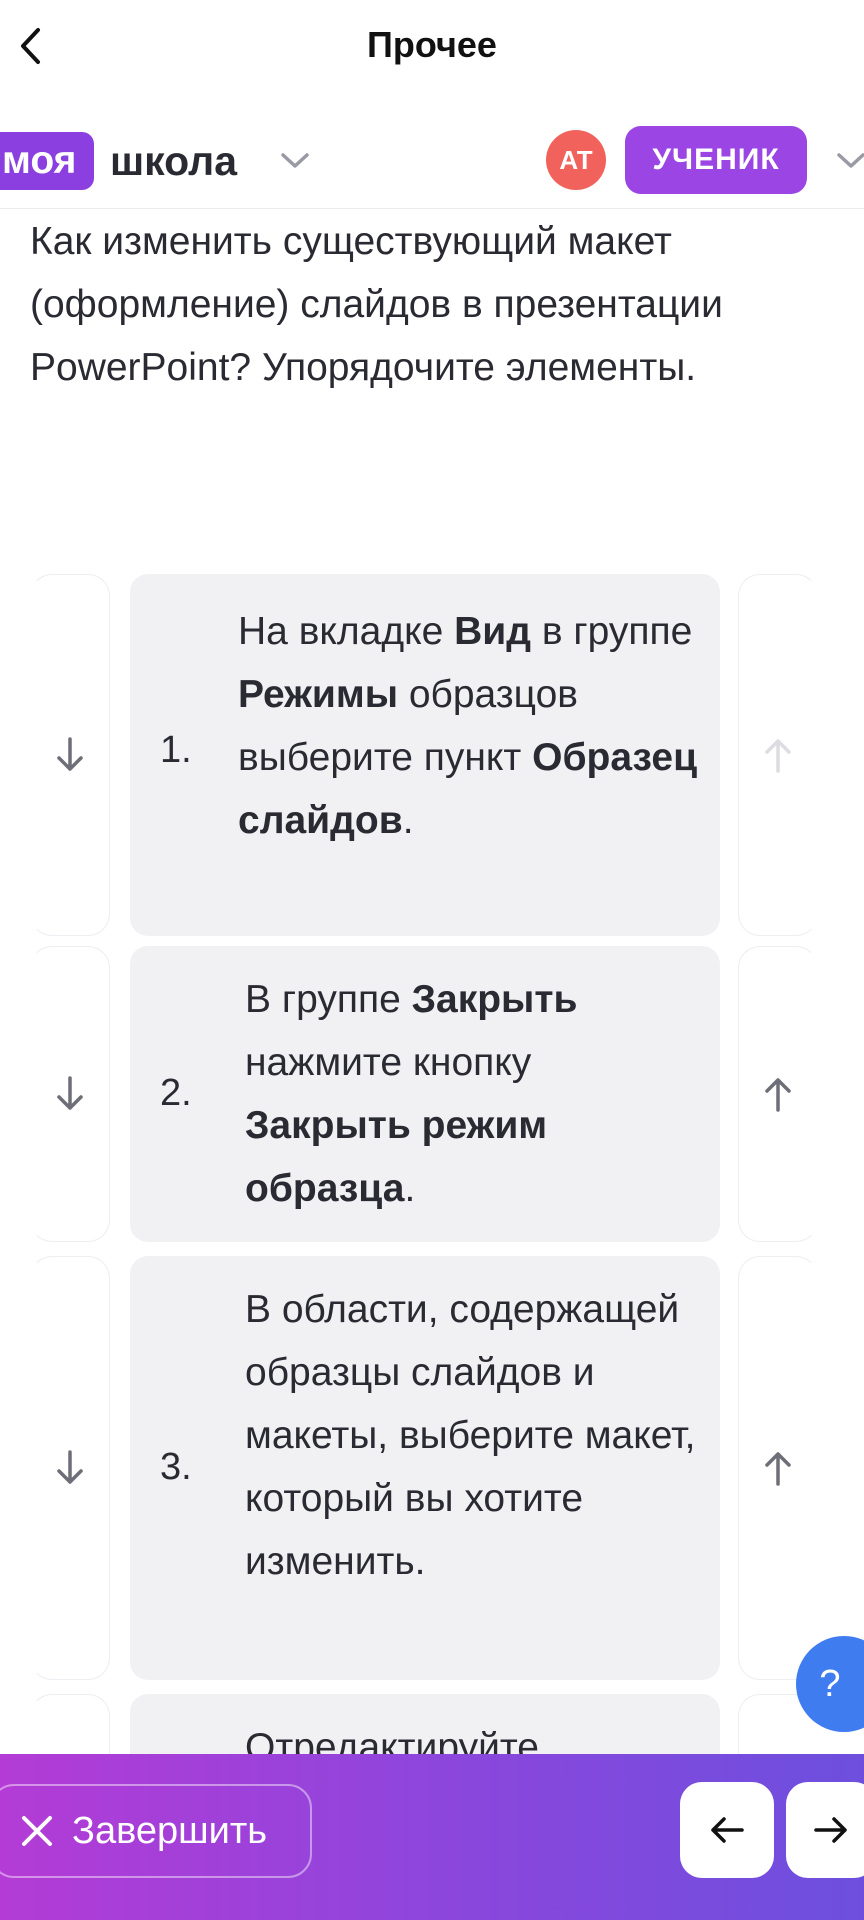 The height and width of the screenshot is (1920, 864). I want to click on top-bar: Прочее, so click(432, 47).